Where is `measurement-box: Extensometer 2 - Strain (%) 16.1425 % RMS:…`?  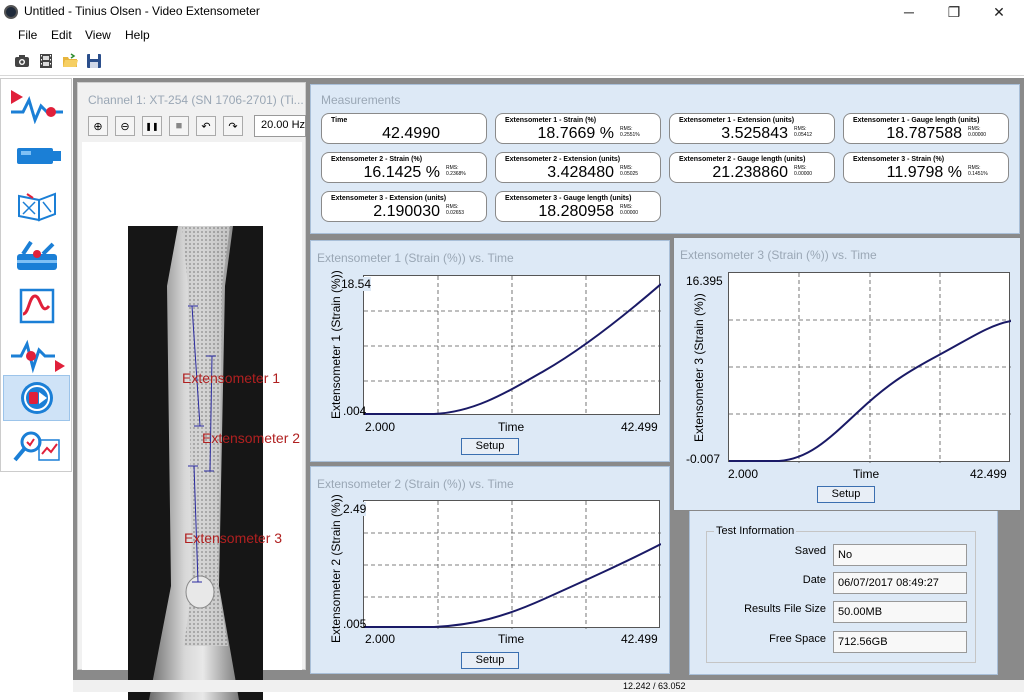
measurement-box: Extensometer 2 - Strain (%) 16.1425 % RMS:… is located at coordinates (404, 167).